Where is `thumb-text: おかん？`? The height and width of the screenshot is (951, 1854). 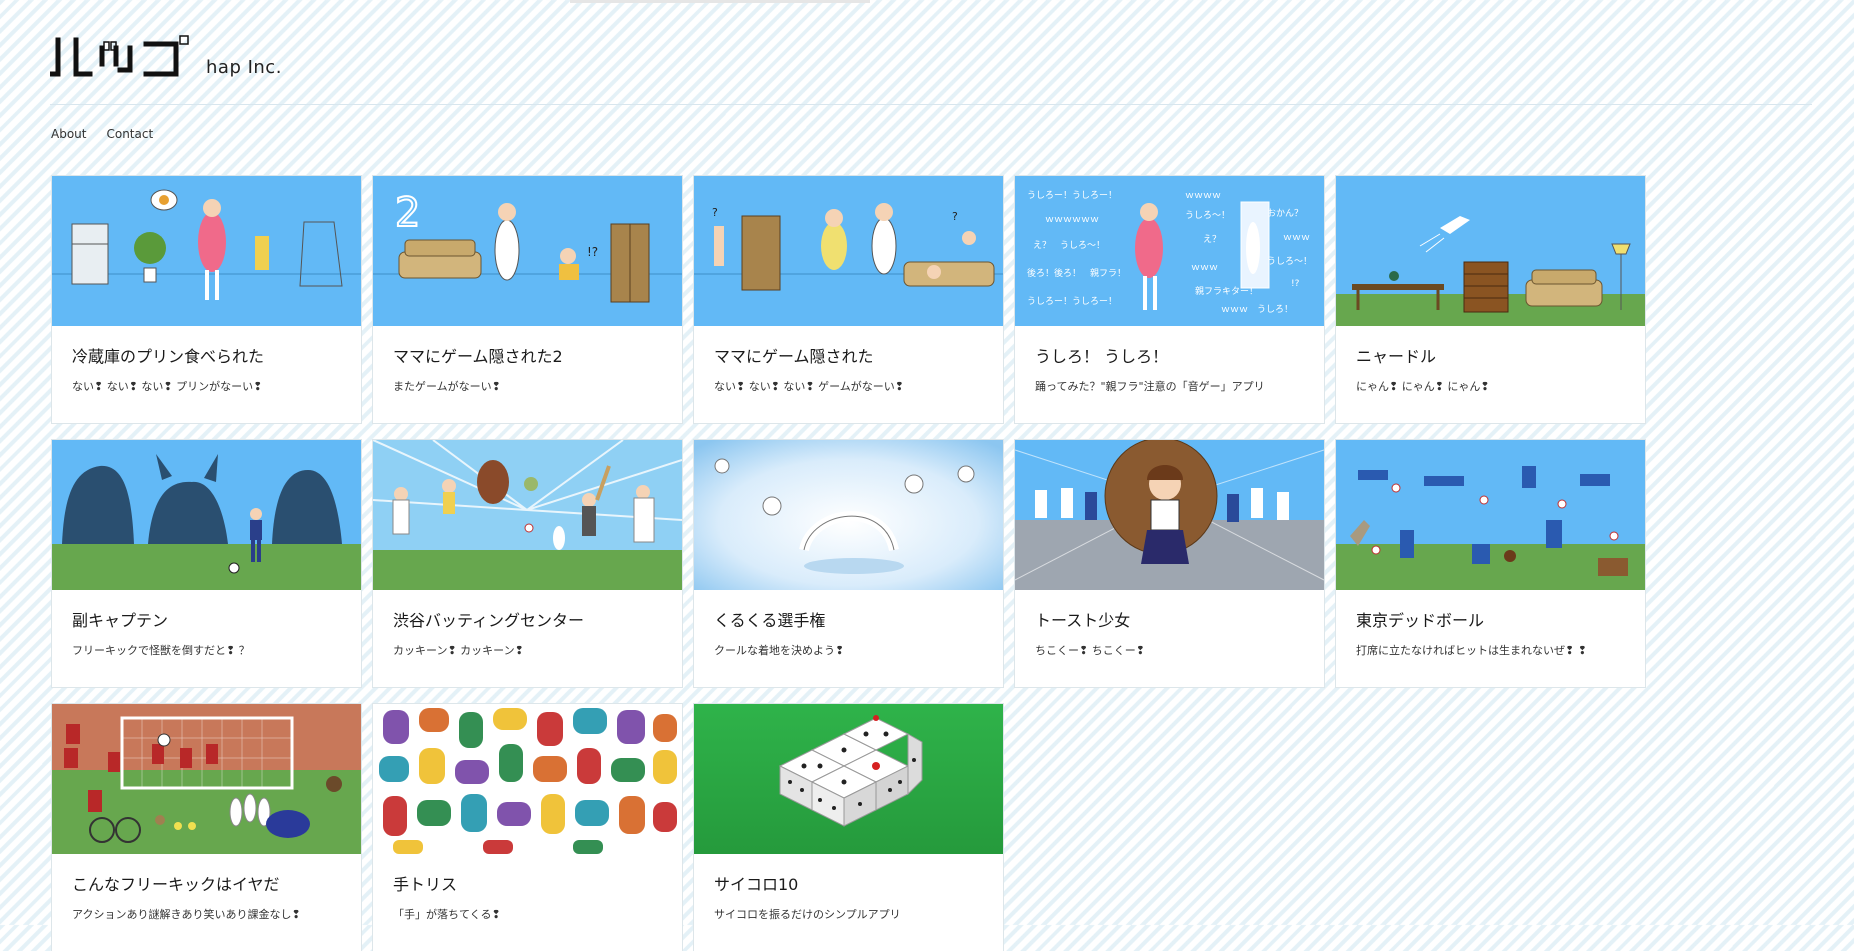
thumb-text: おかん？ is located at coordinates (1285, 213).